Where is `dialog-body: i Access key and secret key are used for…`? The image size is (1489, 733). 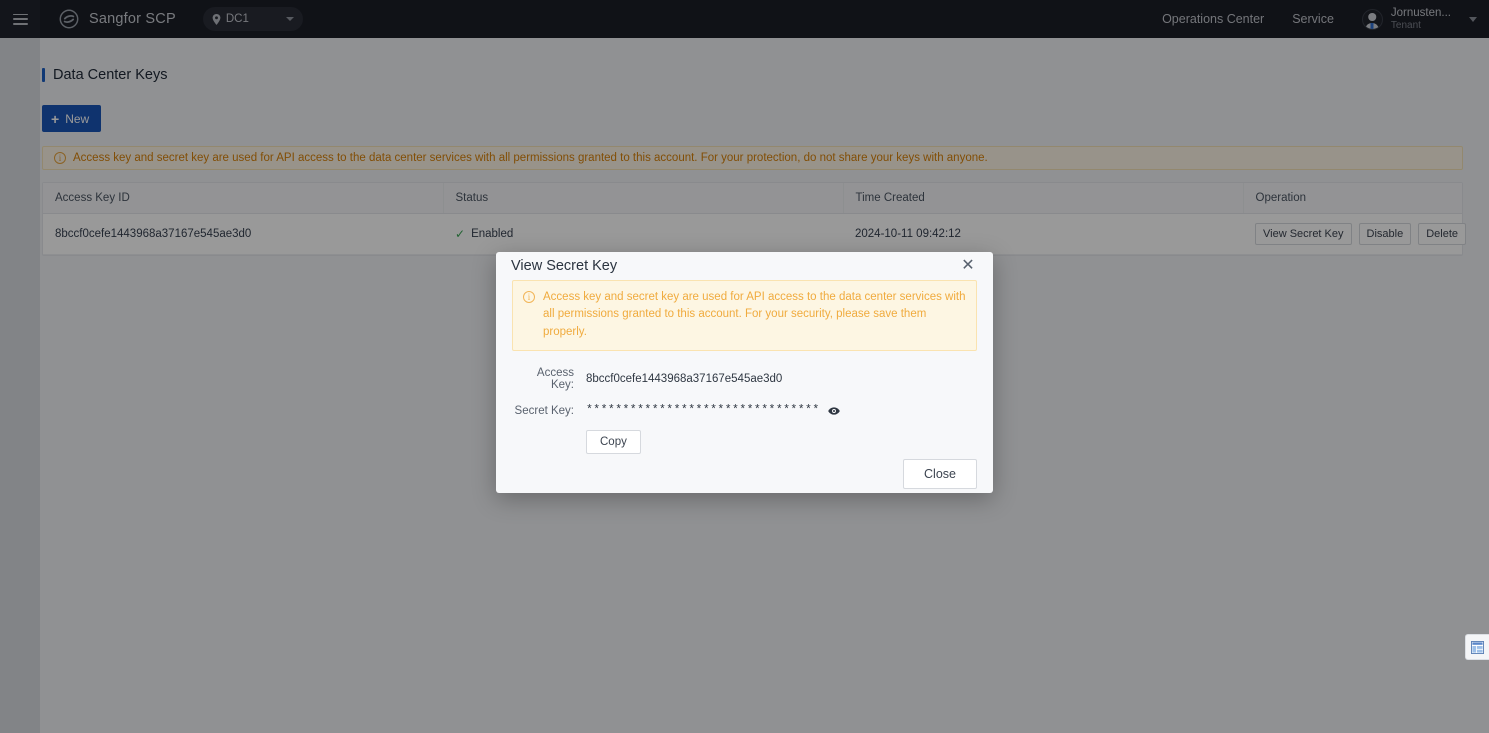 dialog-body: i Access key and secret key are used for… is located at coordinates (744, 367).